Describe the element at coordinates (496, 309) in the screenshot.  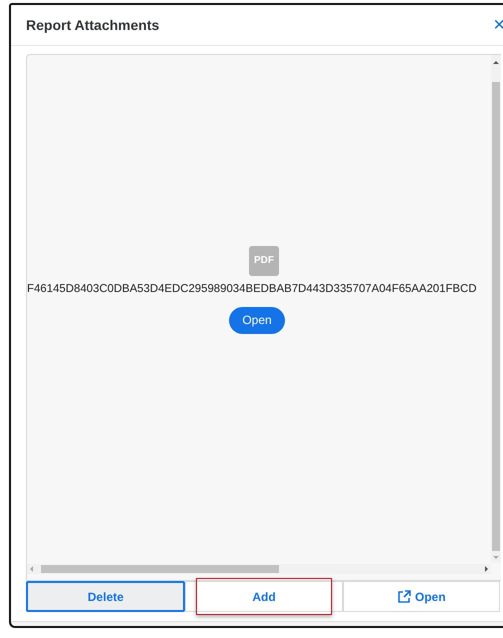
I see `vertical-scrollbar` at that location.